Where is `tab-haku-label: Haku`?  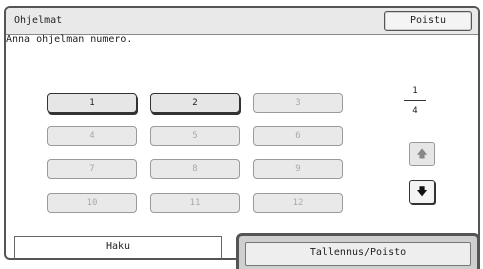 tab-haku-label: Haku is located at coordinates (118, 246).